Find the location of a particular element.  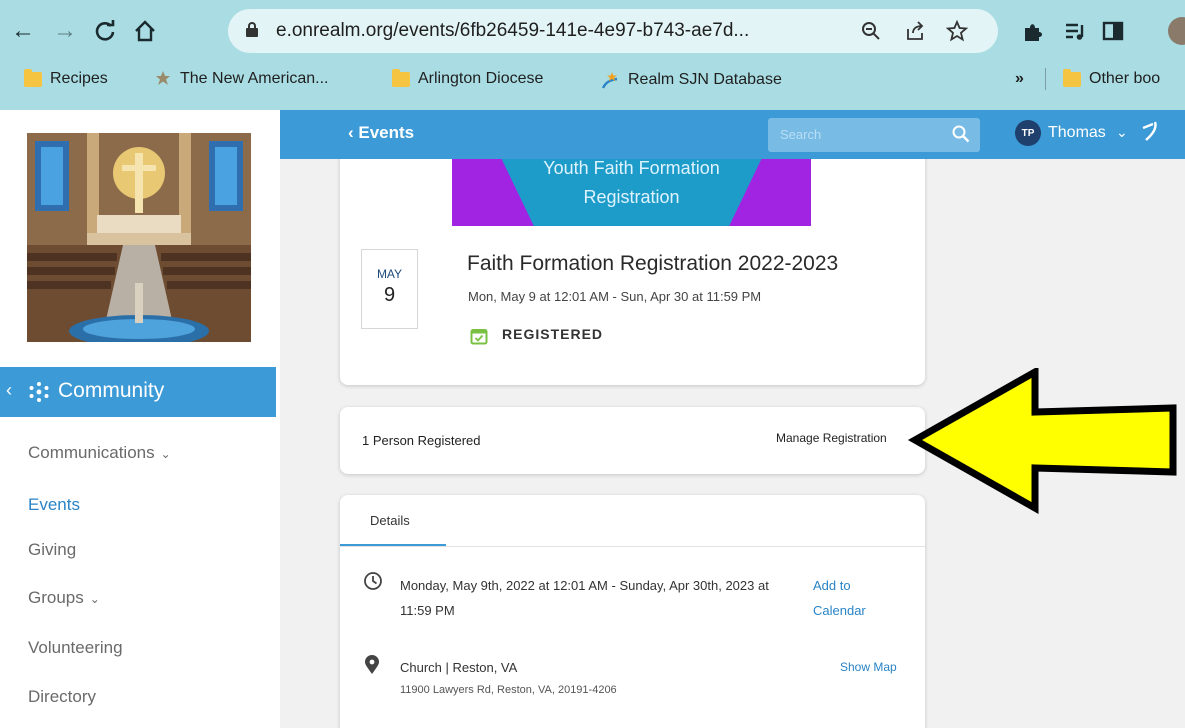

yellow-pointer-arrow is located at coordinates (1042, 441).